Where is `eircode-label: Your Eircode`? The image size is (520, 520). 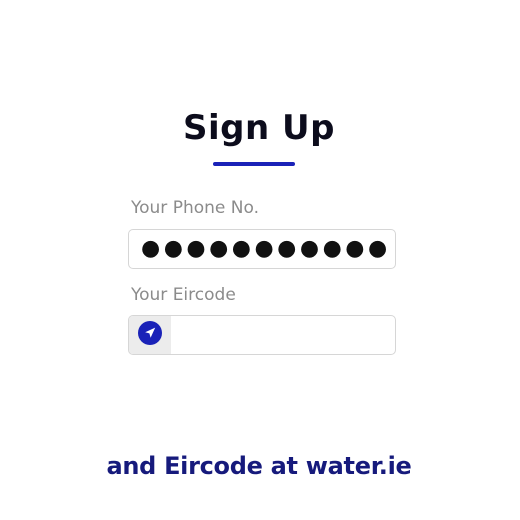
eircode-label: Your Eircode is located at coordinates (183, 295).